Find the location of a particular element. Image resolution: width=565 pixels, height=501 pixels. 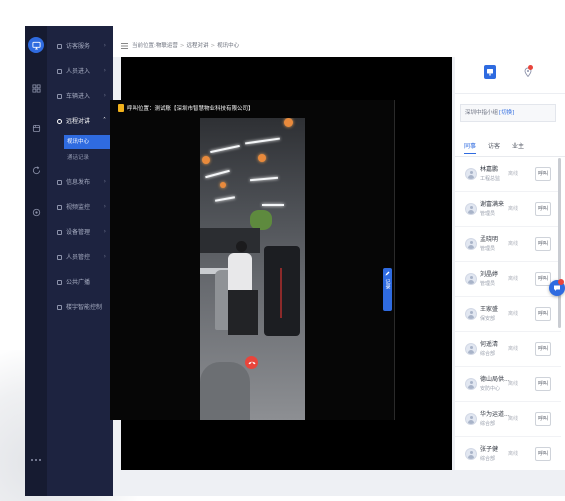

sidebar-item-device: 设备管理 › is located at coordinates (80, 232).